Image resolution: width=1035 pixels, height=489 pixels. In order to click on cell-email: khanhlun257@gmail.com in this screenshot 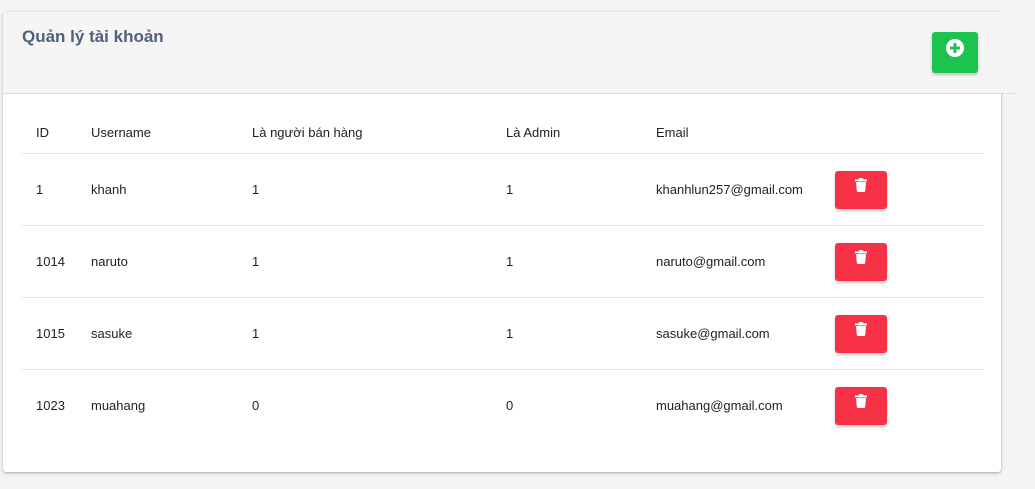, I will do `click(731, 189)`.